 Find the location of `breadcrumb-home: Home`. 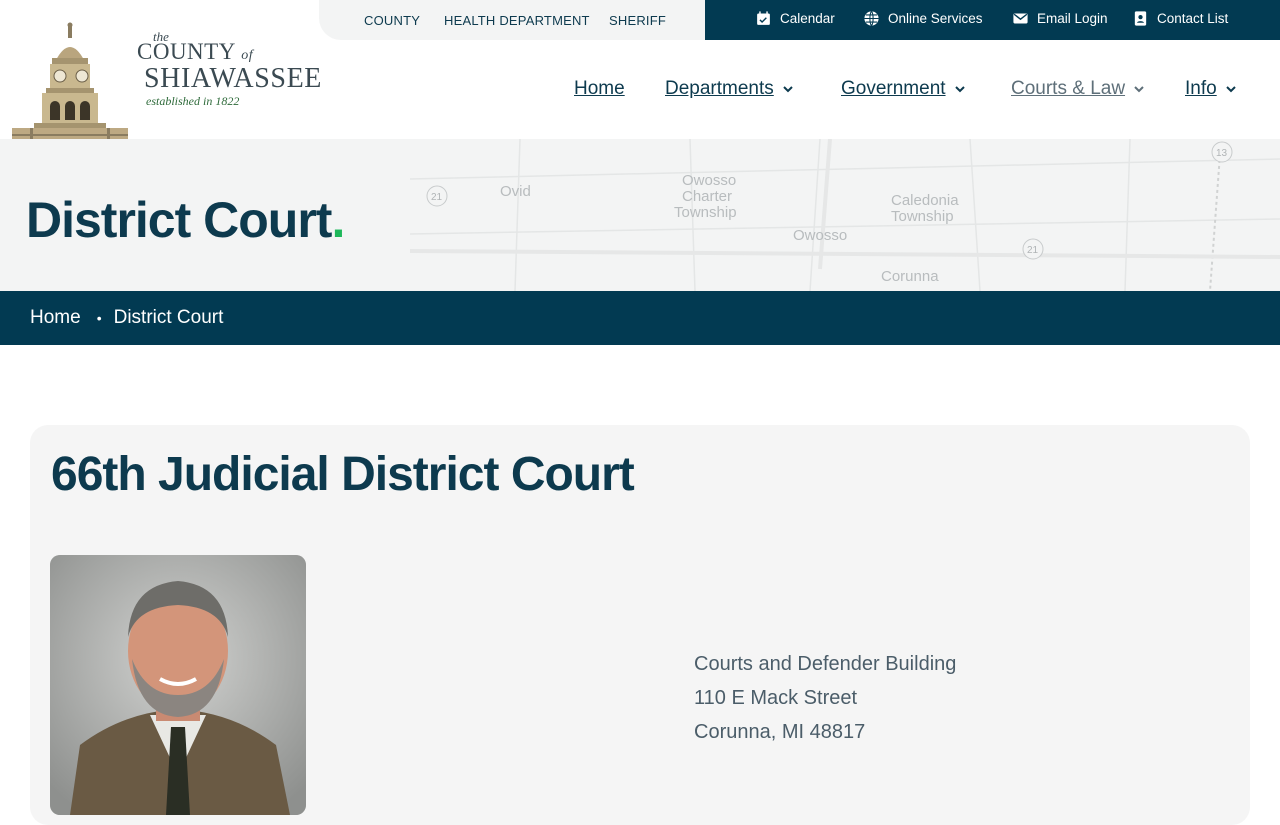

breadcrumb-home: Home is located at coordinates (55, 318).